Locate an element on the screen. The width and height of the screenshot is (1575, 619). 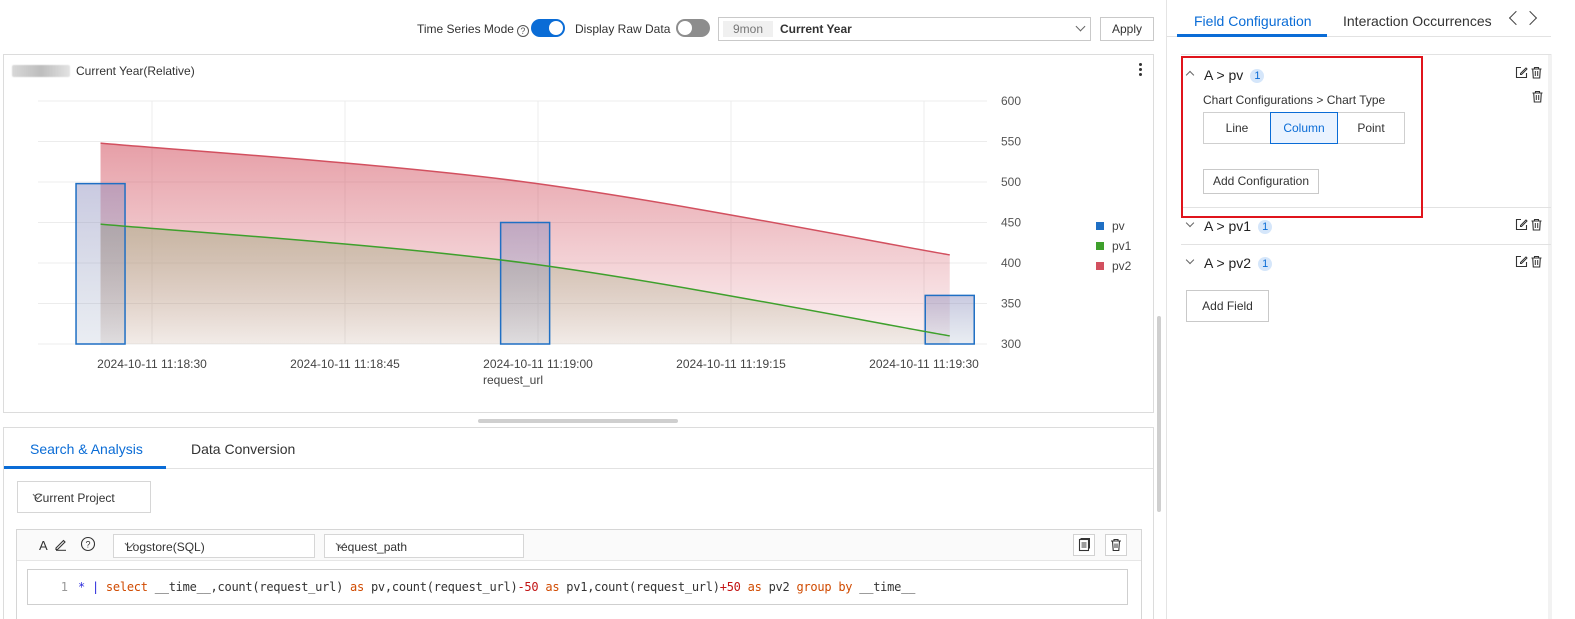
field-pv2: A > pv2 1 is located at coordinates (1366, 264).